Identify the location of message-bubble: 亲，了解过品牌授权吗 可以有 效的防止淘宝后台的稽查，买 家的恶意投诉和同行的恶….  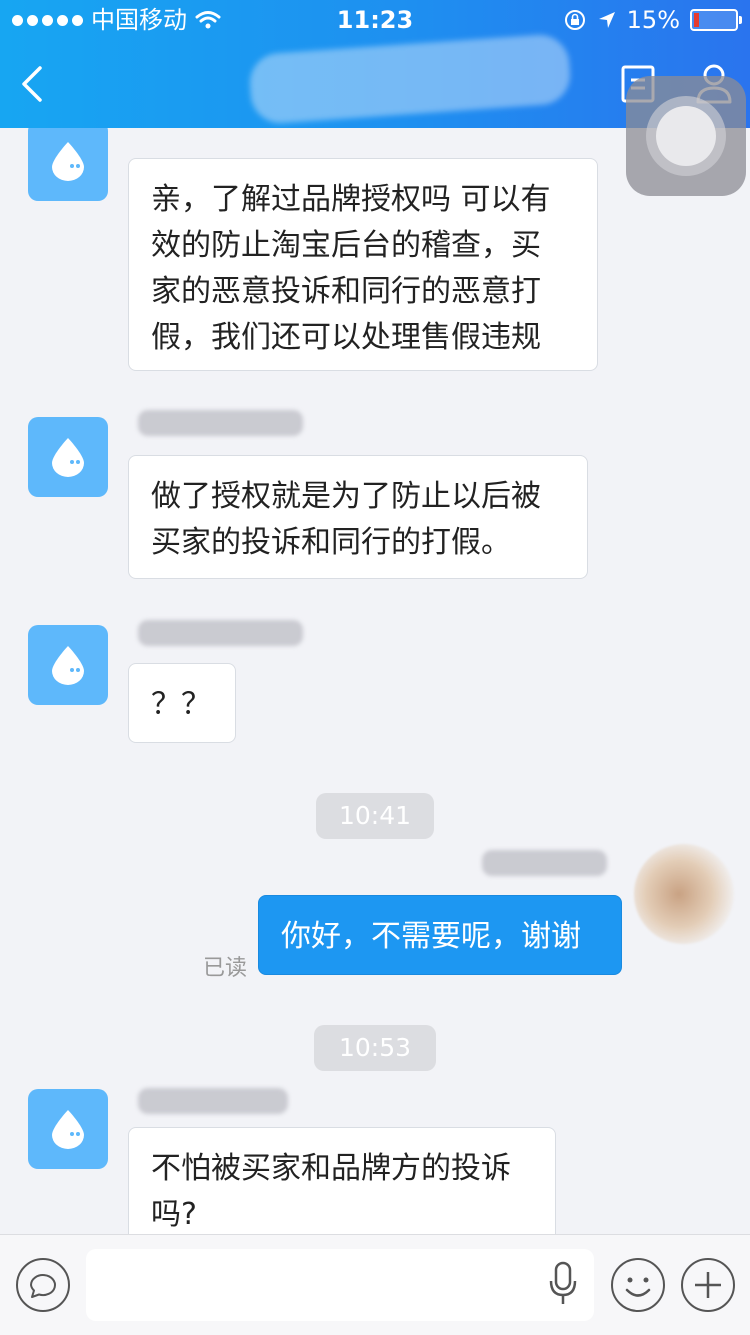
(363, 264).